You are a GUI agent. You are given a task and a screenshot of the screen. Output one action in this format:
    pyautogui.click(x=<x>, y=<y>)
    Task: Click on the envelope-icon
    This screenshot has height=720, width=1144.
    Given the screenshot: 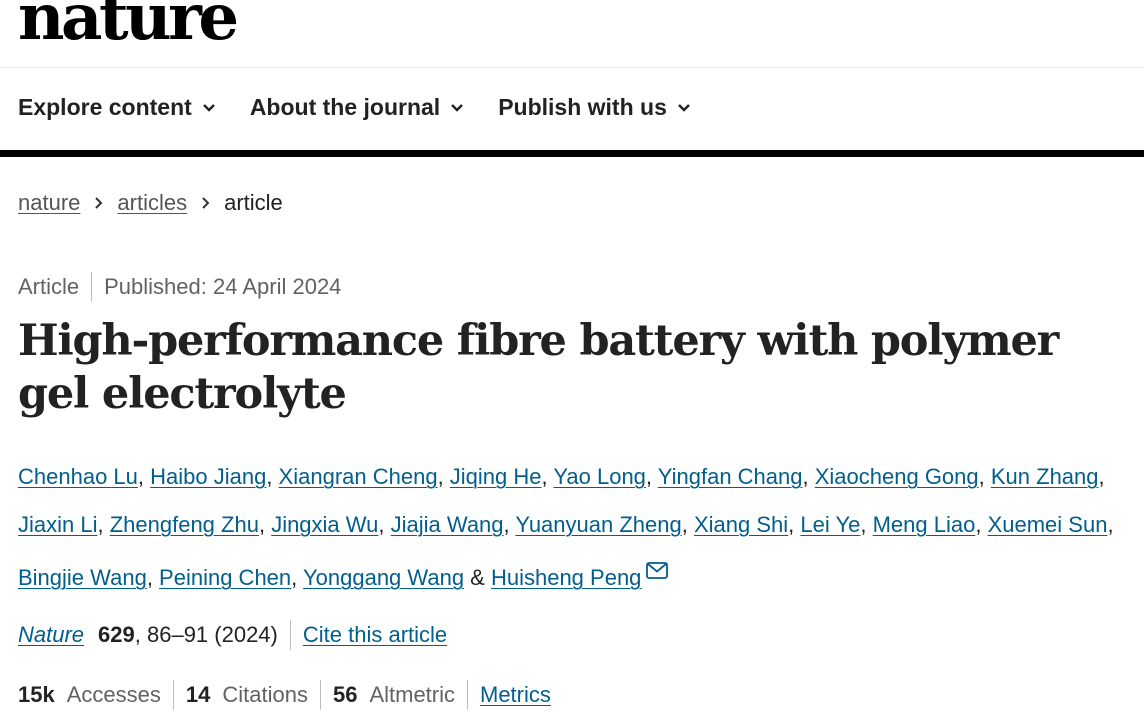 What is the action you would take?
    pyautogui.click(x=657, y=572)
    